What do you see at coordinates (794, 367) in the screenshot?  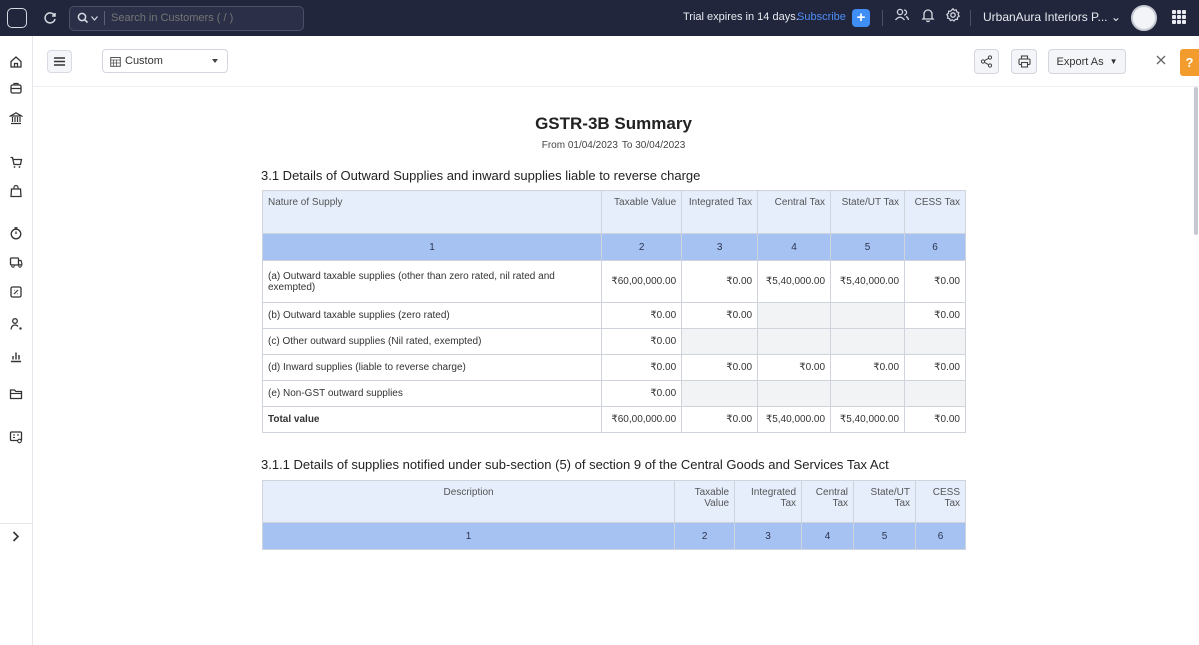 I see `central-tax: ₹0.00` at bounding box center [794, 367].